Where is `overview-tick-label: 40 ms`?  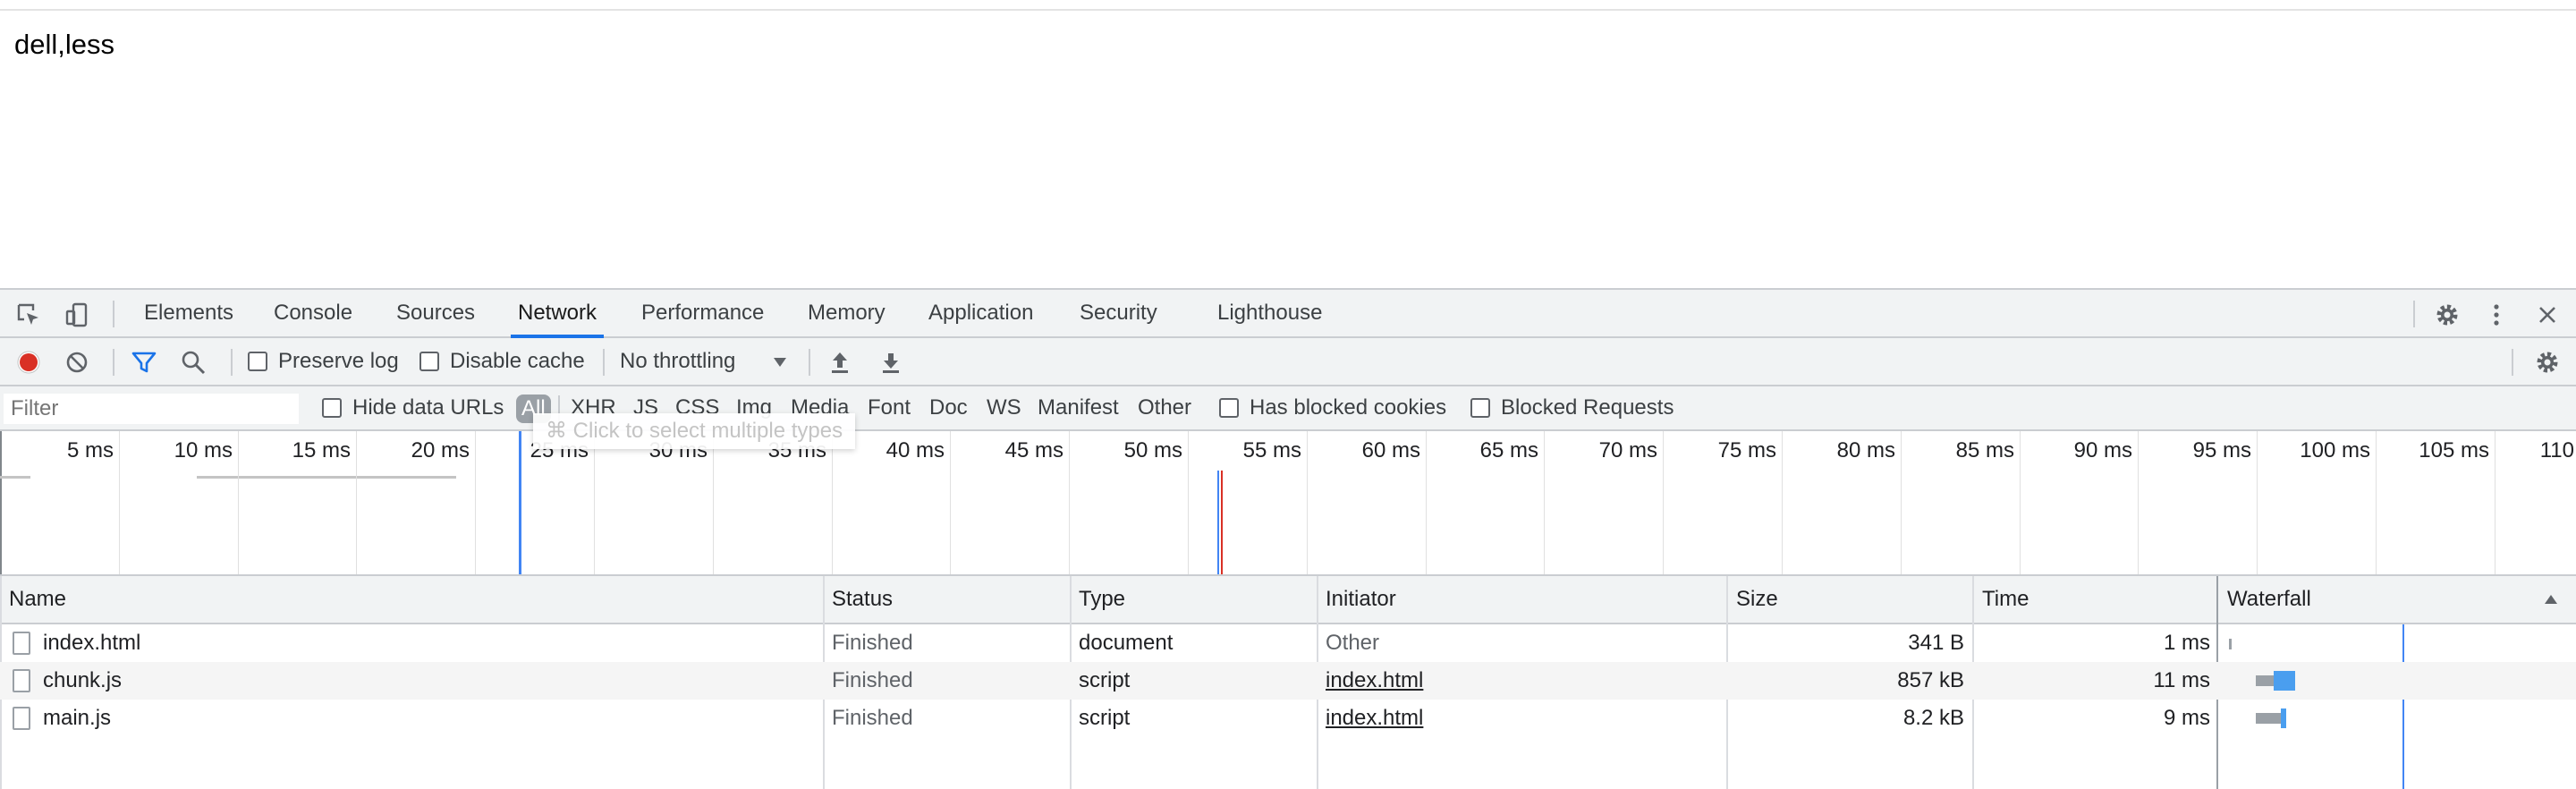
overview-tick-label: 40 ms is located at coordinates (915, 450).